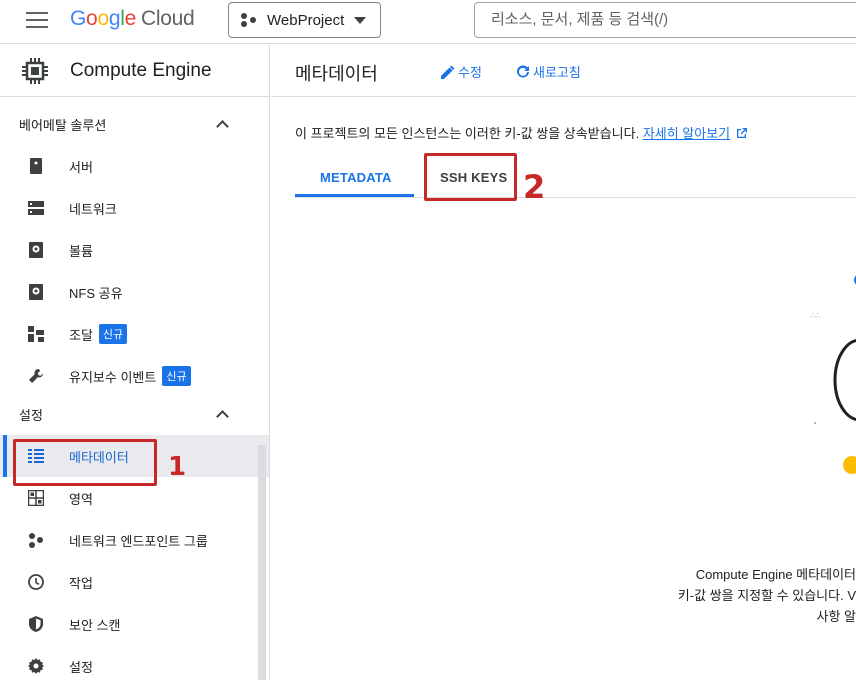 The width and height of the screenshot is (856, 680). I want to click on info-description: 이 프로젝트의 모든 인스턴스는 이러한 키-값 쌍을 상속받습니다., so click(467, 133).